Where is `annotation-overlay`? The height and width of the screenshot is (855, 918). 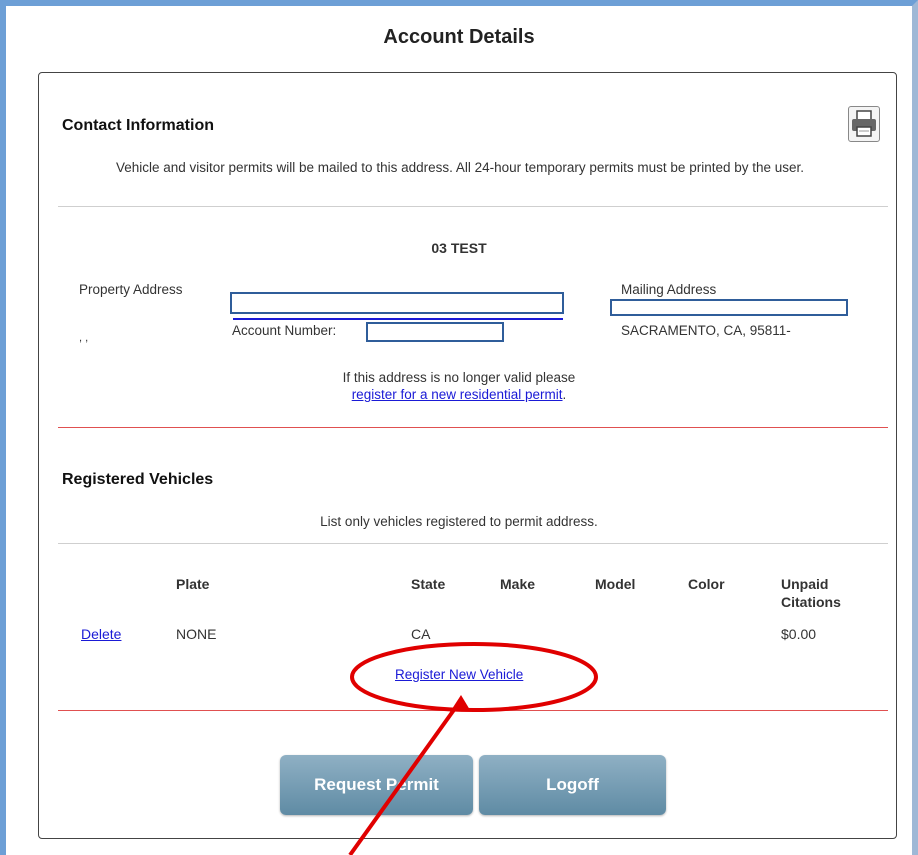
annotation-overlay is located at coordinates (473, 748).